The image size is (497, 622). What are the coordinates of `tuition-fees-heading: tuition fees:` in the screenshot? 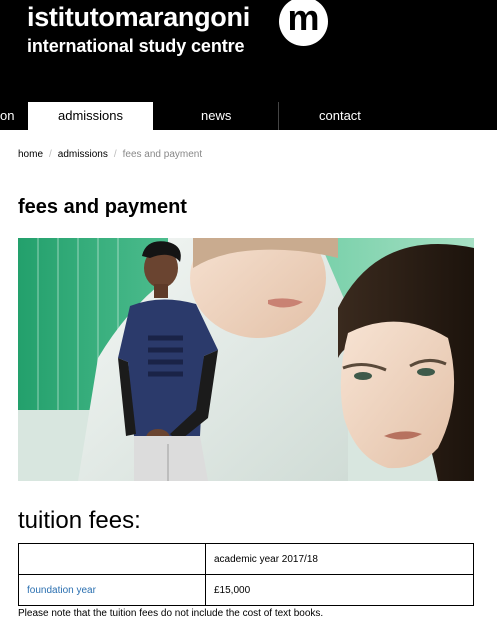 It's located at (79, 520).